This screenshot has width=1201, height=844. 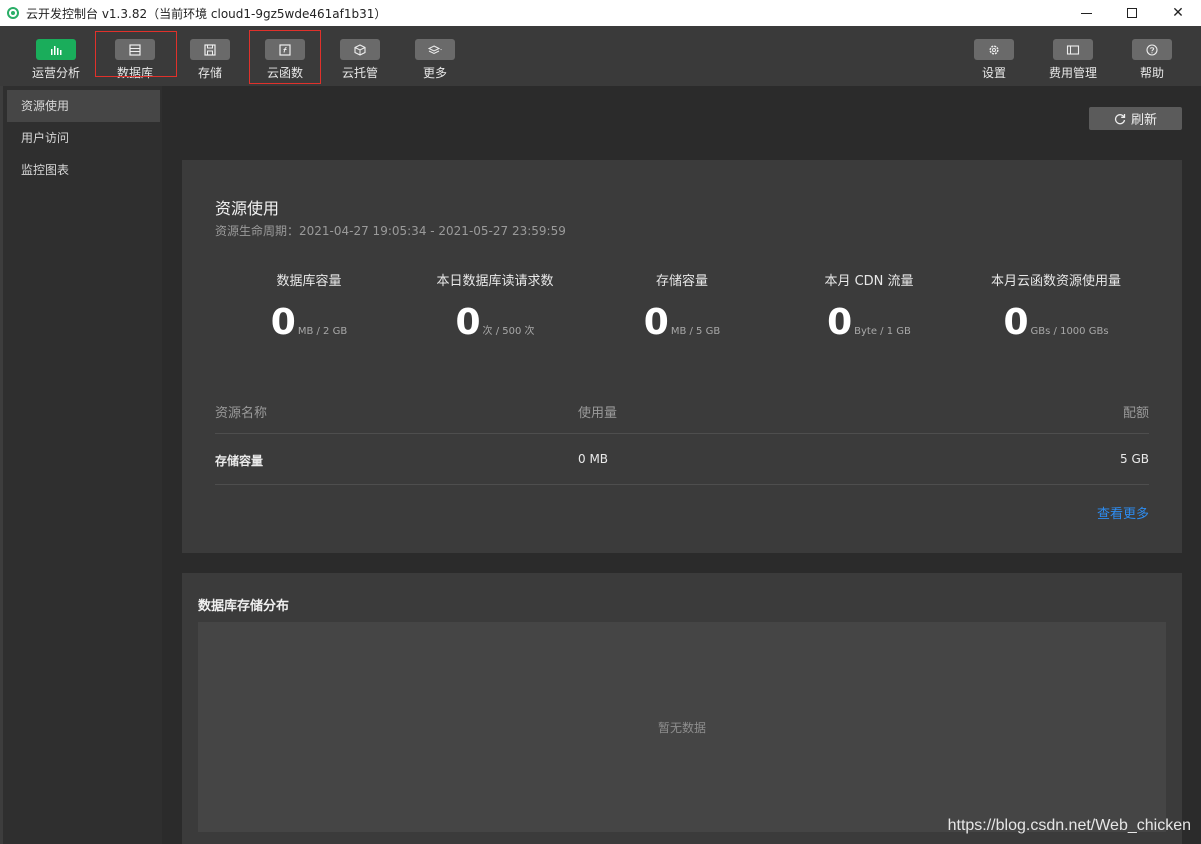 I want to click on save-icon, so click(x=210, y=49).